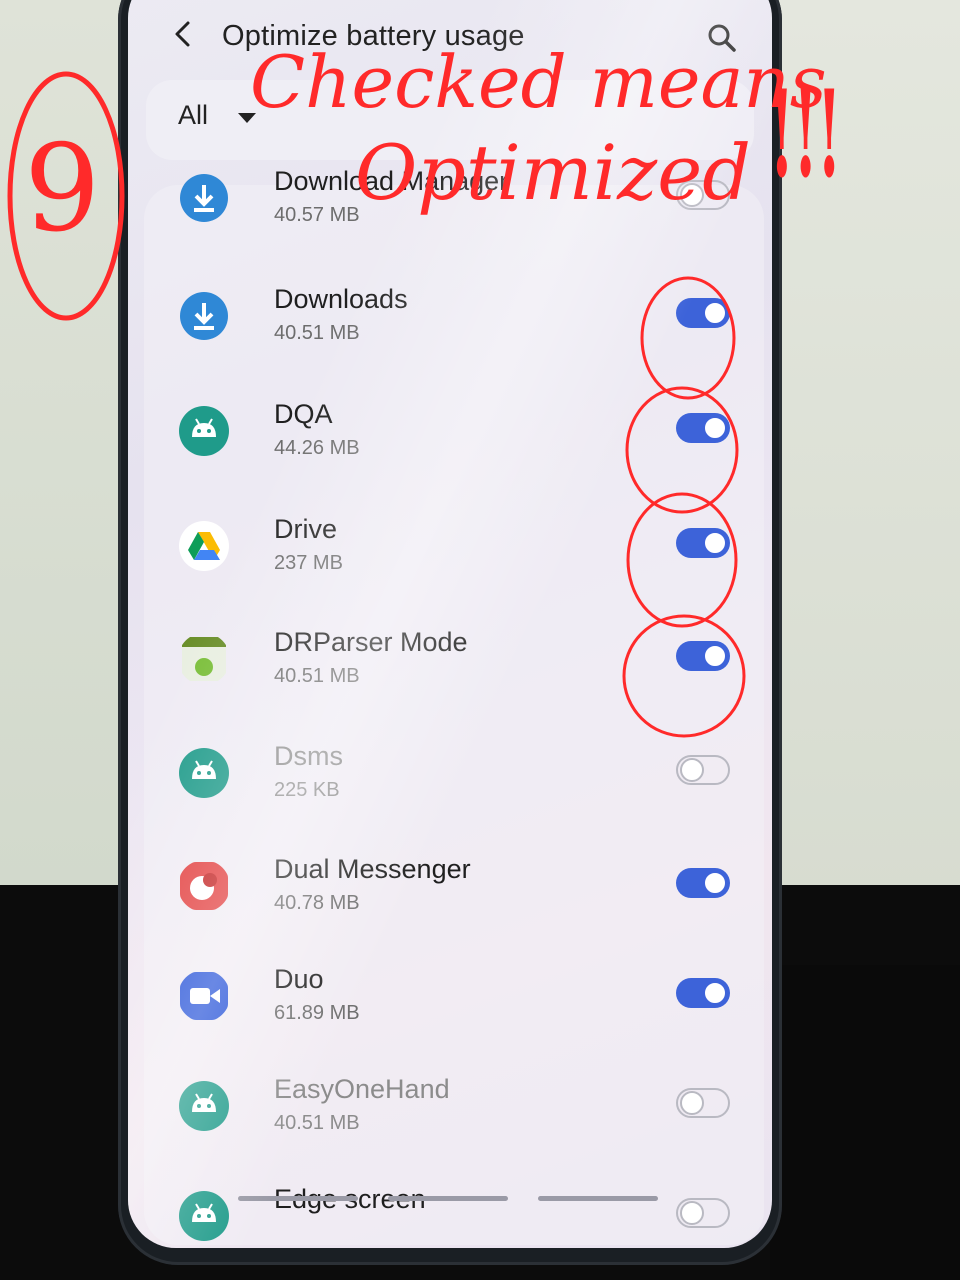  What do you see at coordinates (450, 548) in the screenshot?
I see `app-row: Drive 237 MB` at bounding box center [450, 548].